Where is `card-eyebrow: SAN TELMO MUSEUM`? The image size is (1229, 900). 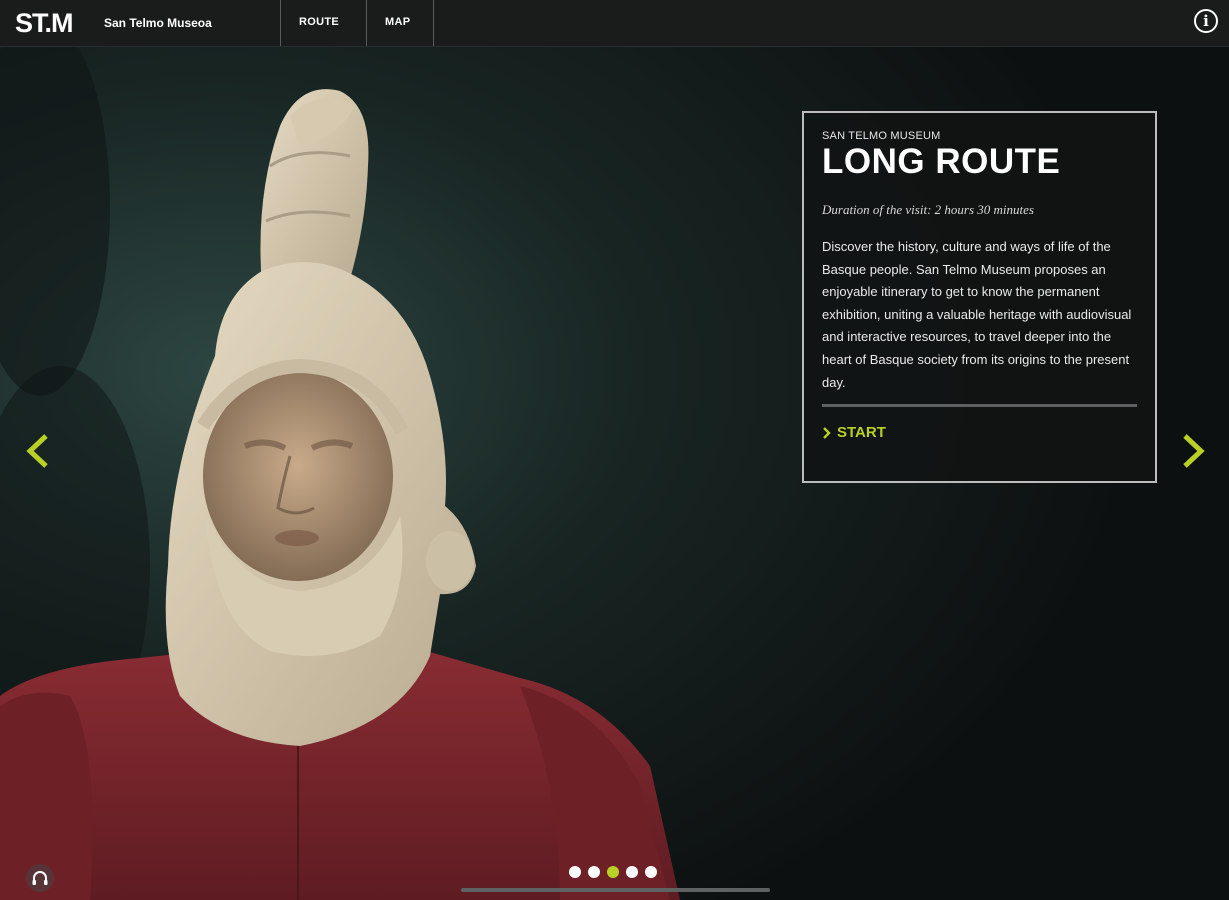 card-eyebrow: SAN TELMO MUSEUM is located at coordinates (881, 136).